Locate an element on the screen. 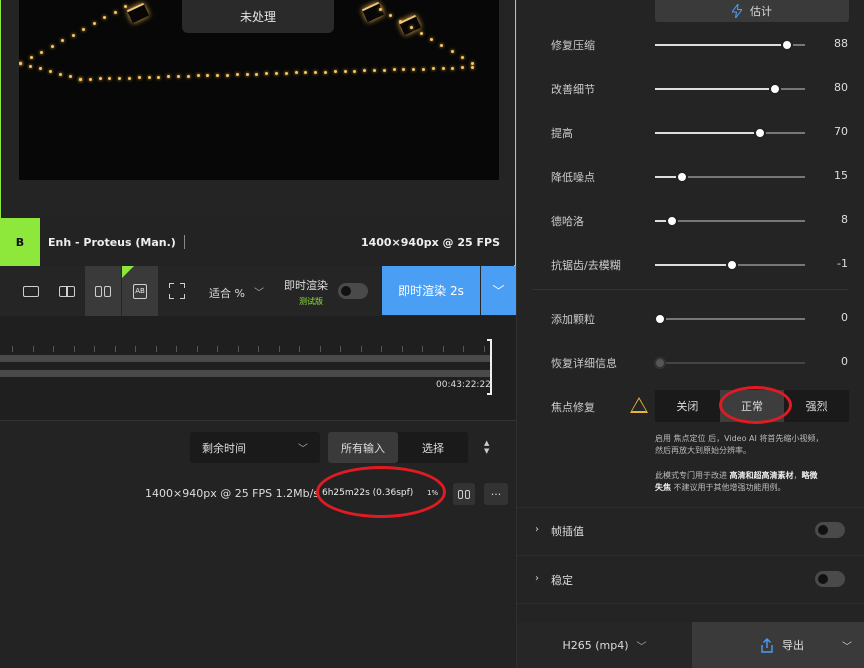  side-by-side-button is located at coordinates (103, 291).